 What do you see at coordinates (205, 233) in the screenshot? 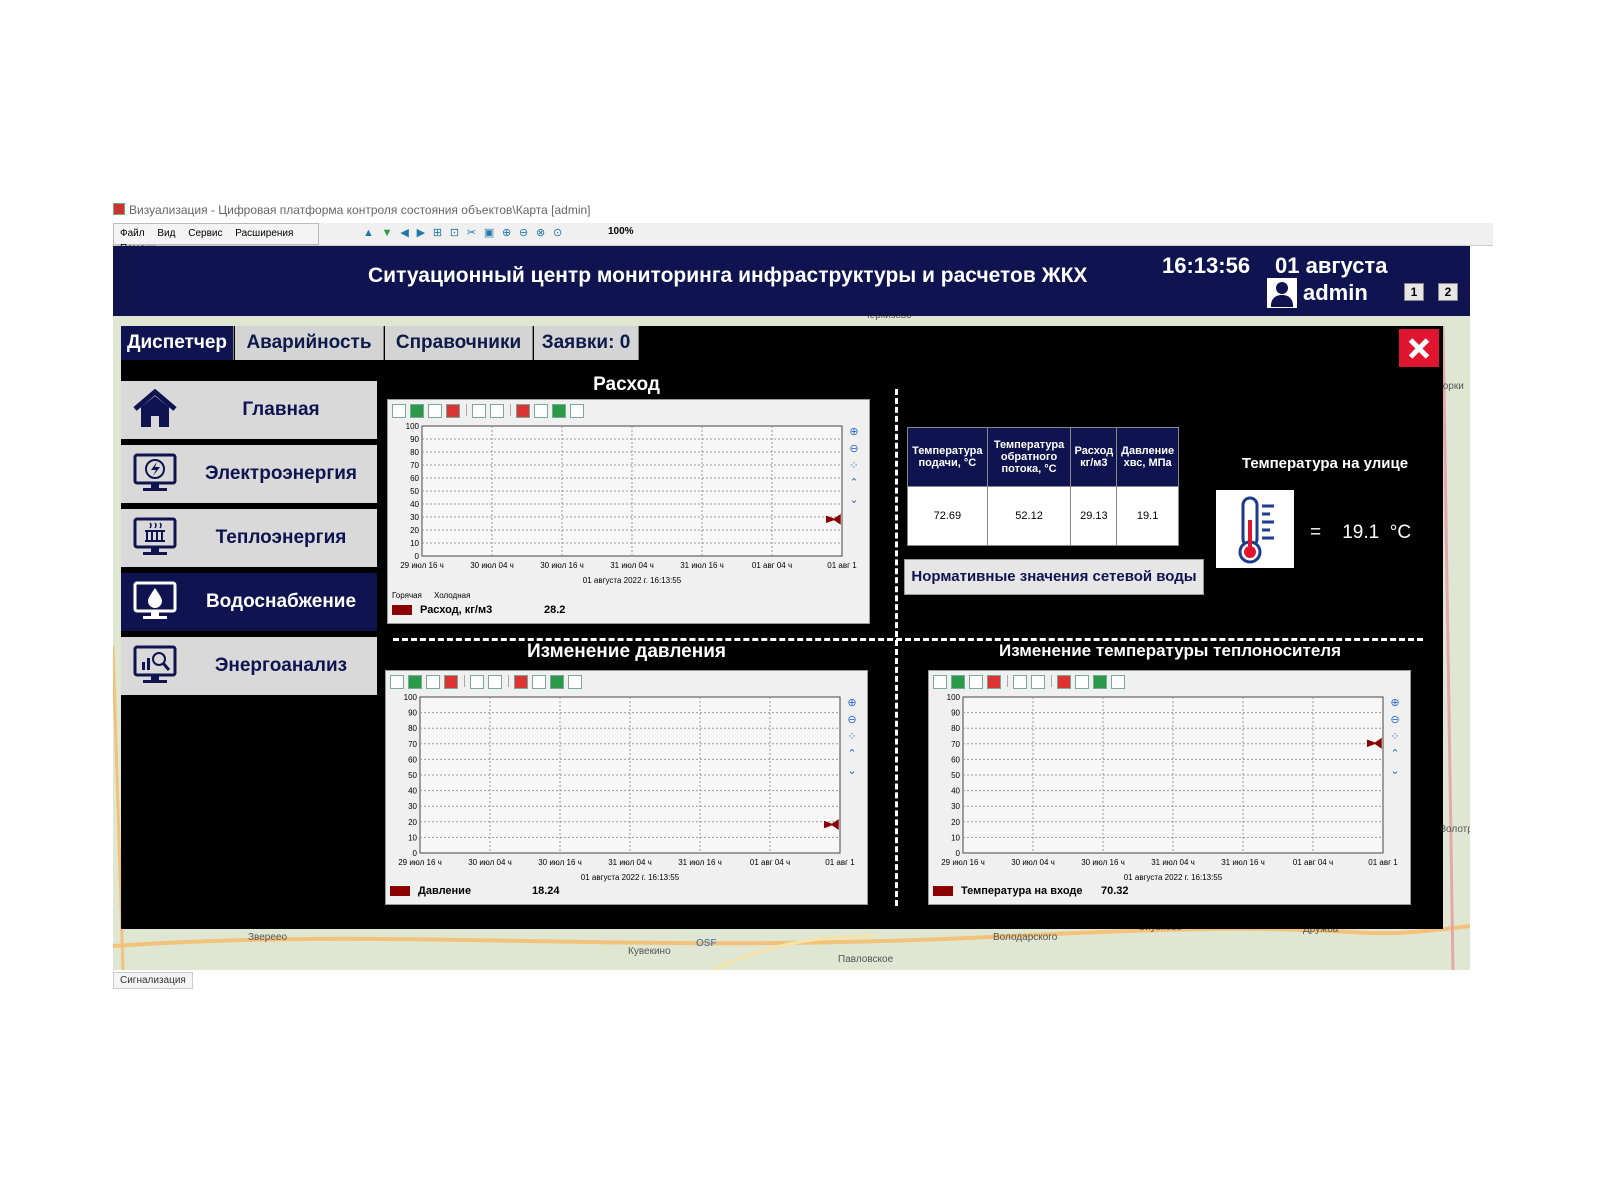
I see `menu-service: Сервис` at bounding box center [205, 233].